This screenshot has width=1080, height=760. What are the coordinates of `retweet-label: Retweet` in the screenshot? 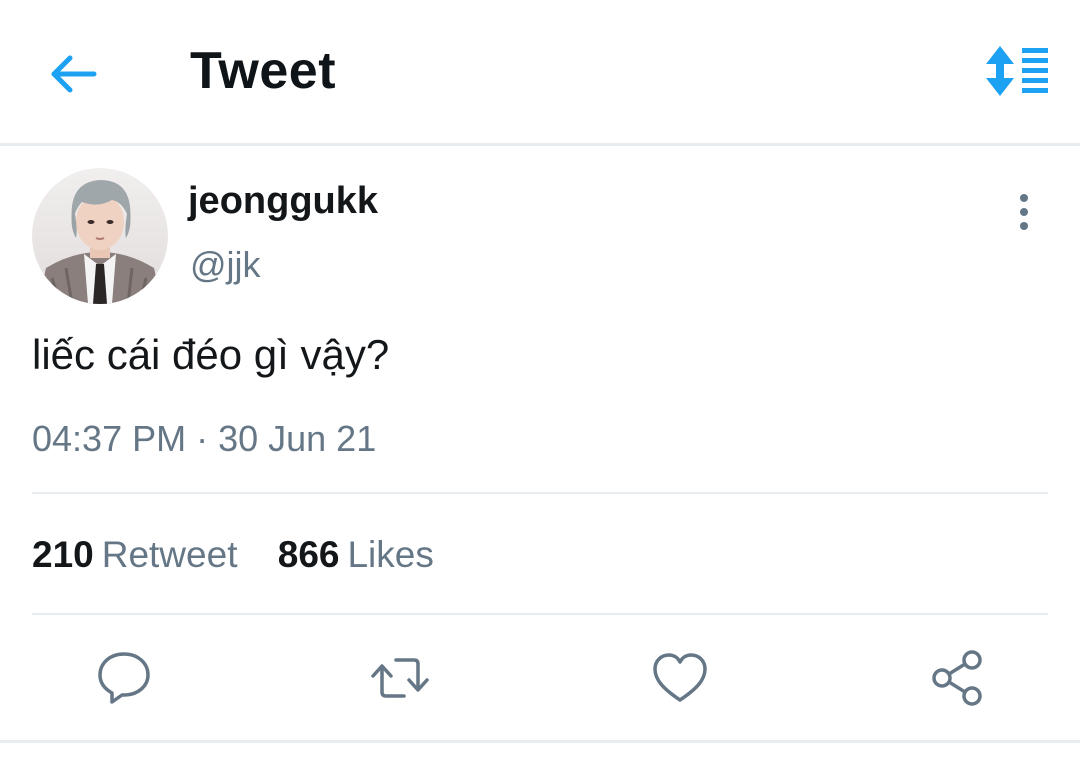 It's located at (169, 554).